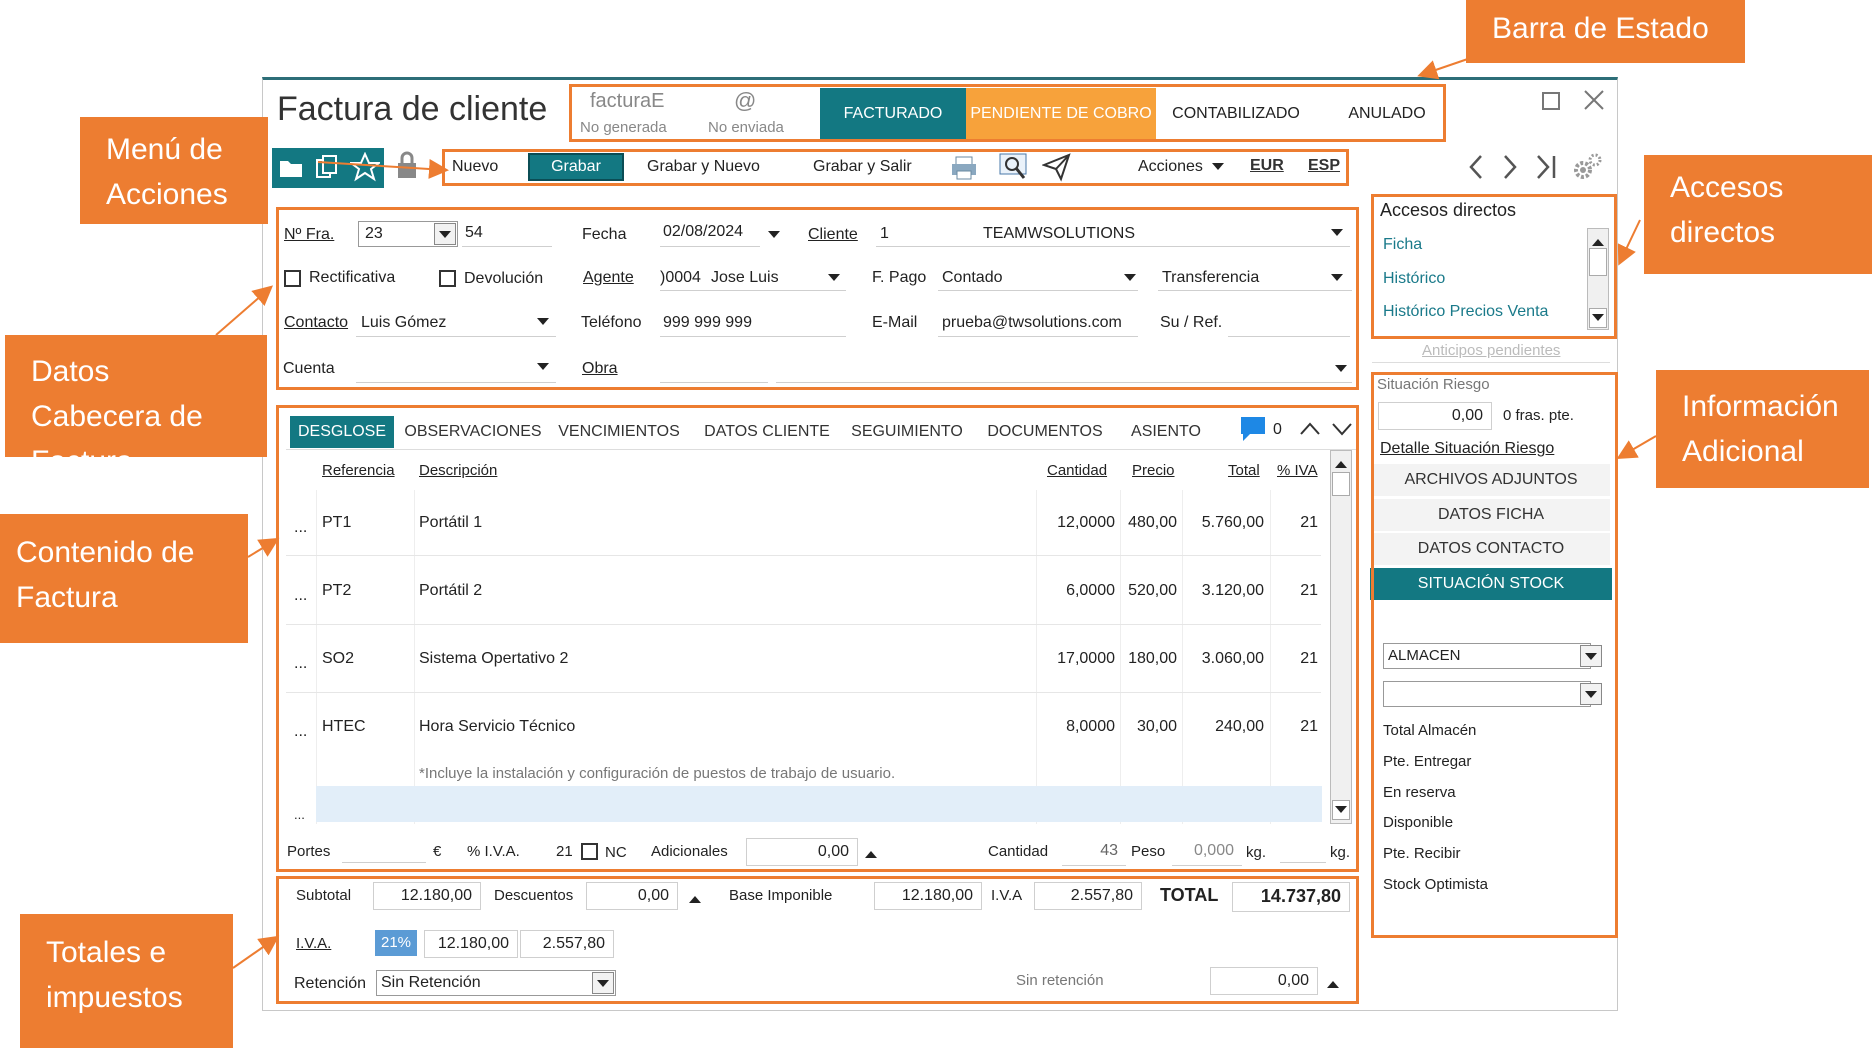 The height and width of the screenshot is (1050, 1874). I want to click on callout-totales-impuestos: Totales e impuestos, so click(126, 981).